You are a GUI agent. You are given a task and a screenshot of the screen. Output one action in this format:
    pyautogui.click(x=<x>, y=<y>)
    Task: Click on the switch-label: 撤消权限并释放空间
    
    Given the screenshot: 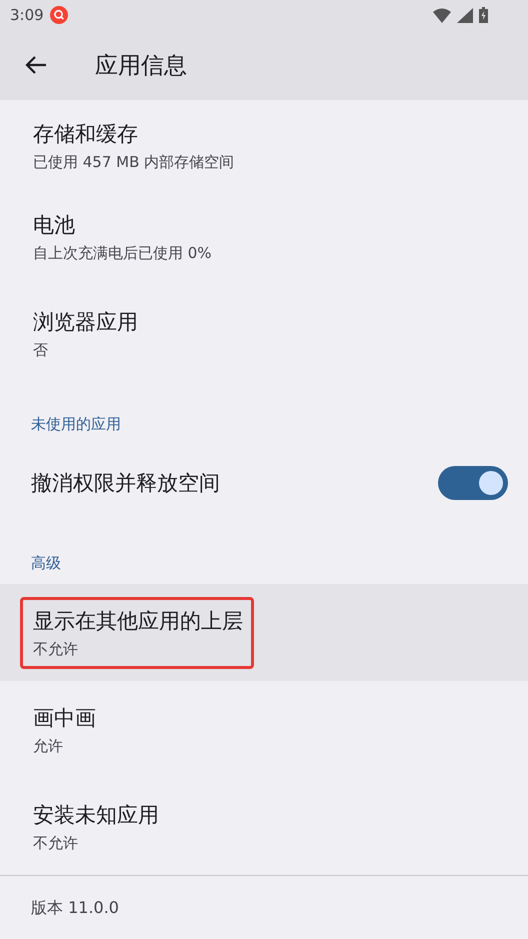 What is the action you would take?
    pyautogui.click(x=125, y=483)
    